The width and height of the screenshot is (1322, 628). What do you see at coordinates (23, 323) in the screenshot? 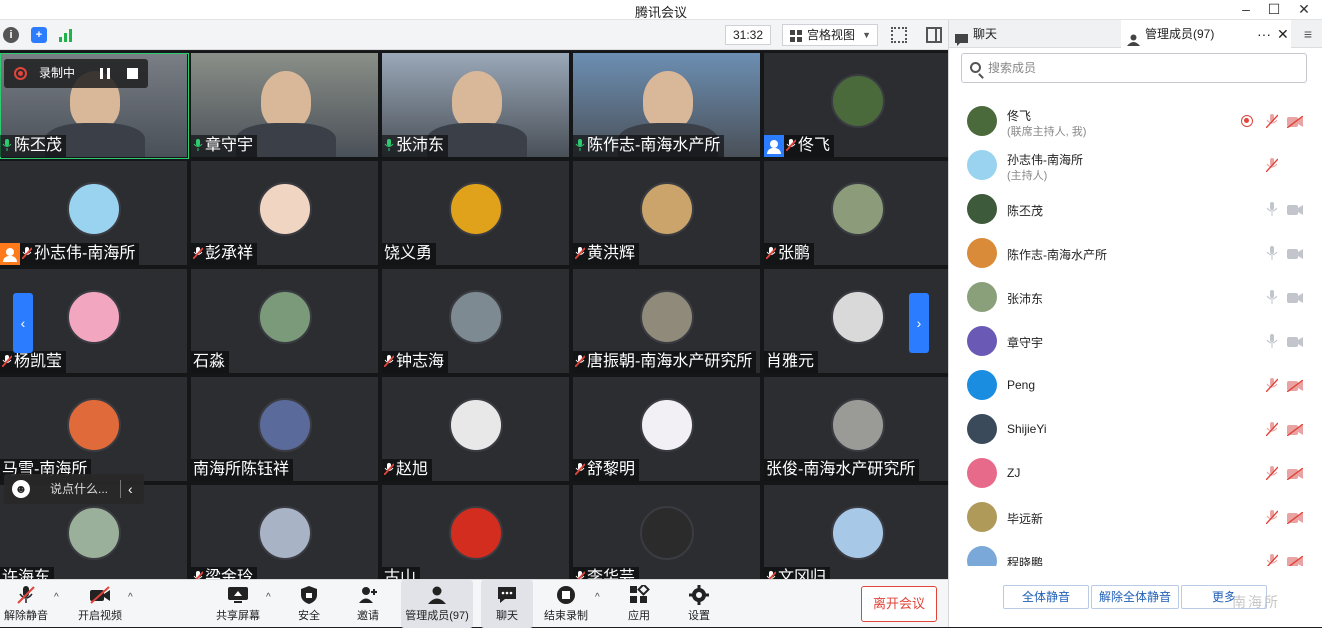
I see `prev-page-arrow: ‹` at bounding box center [23, 323].